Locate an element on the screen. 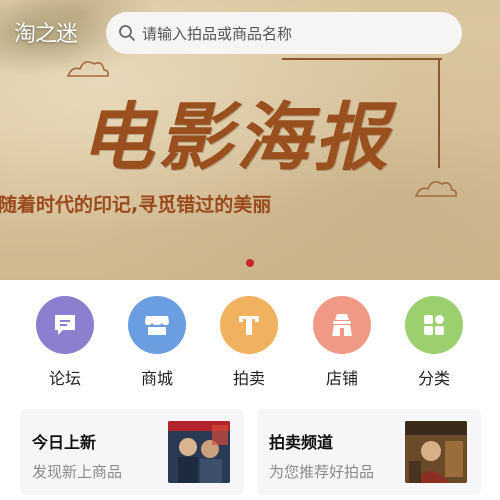 The height and width of the screenshot is (500, 500). category-store: 商城 is located at coordinates (157, 342).